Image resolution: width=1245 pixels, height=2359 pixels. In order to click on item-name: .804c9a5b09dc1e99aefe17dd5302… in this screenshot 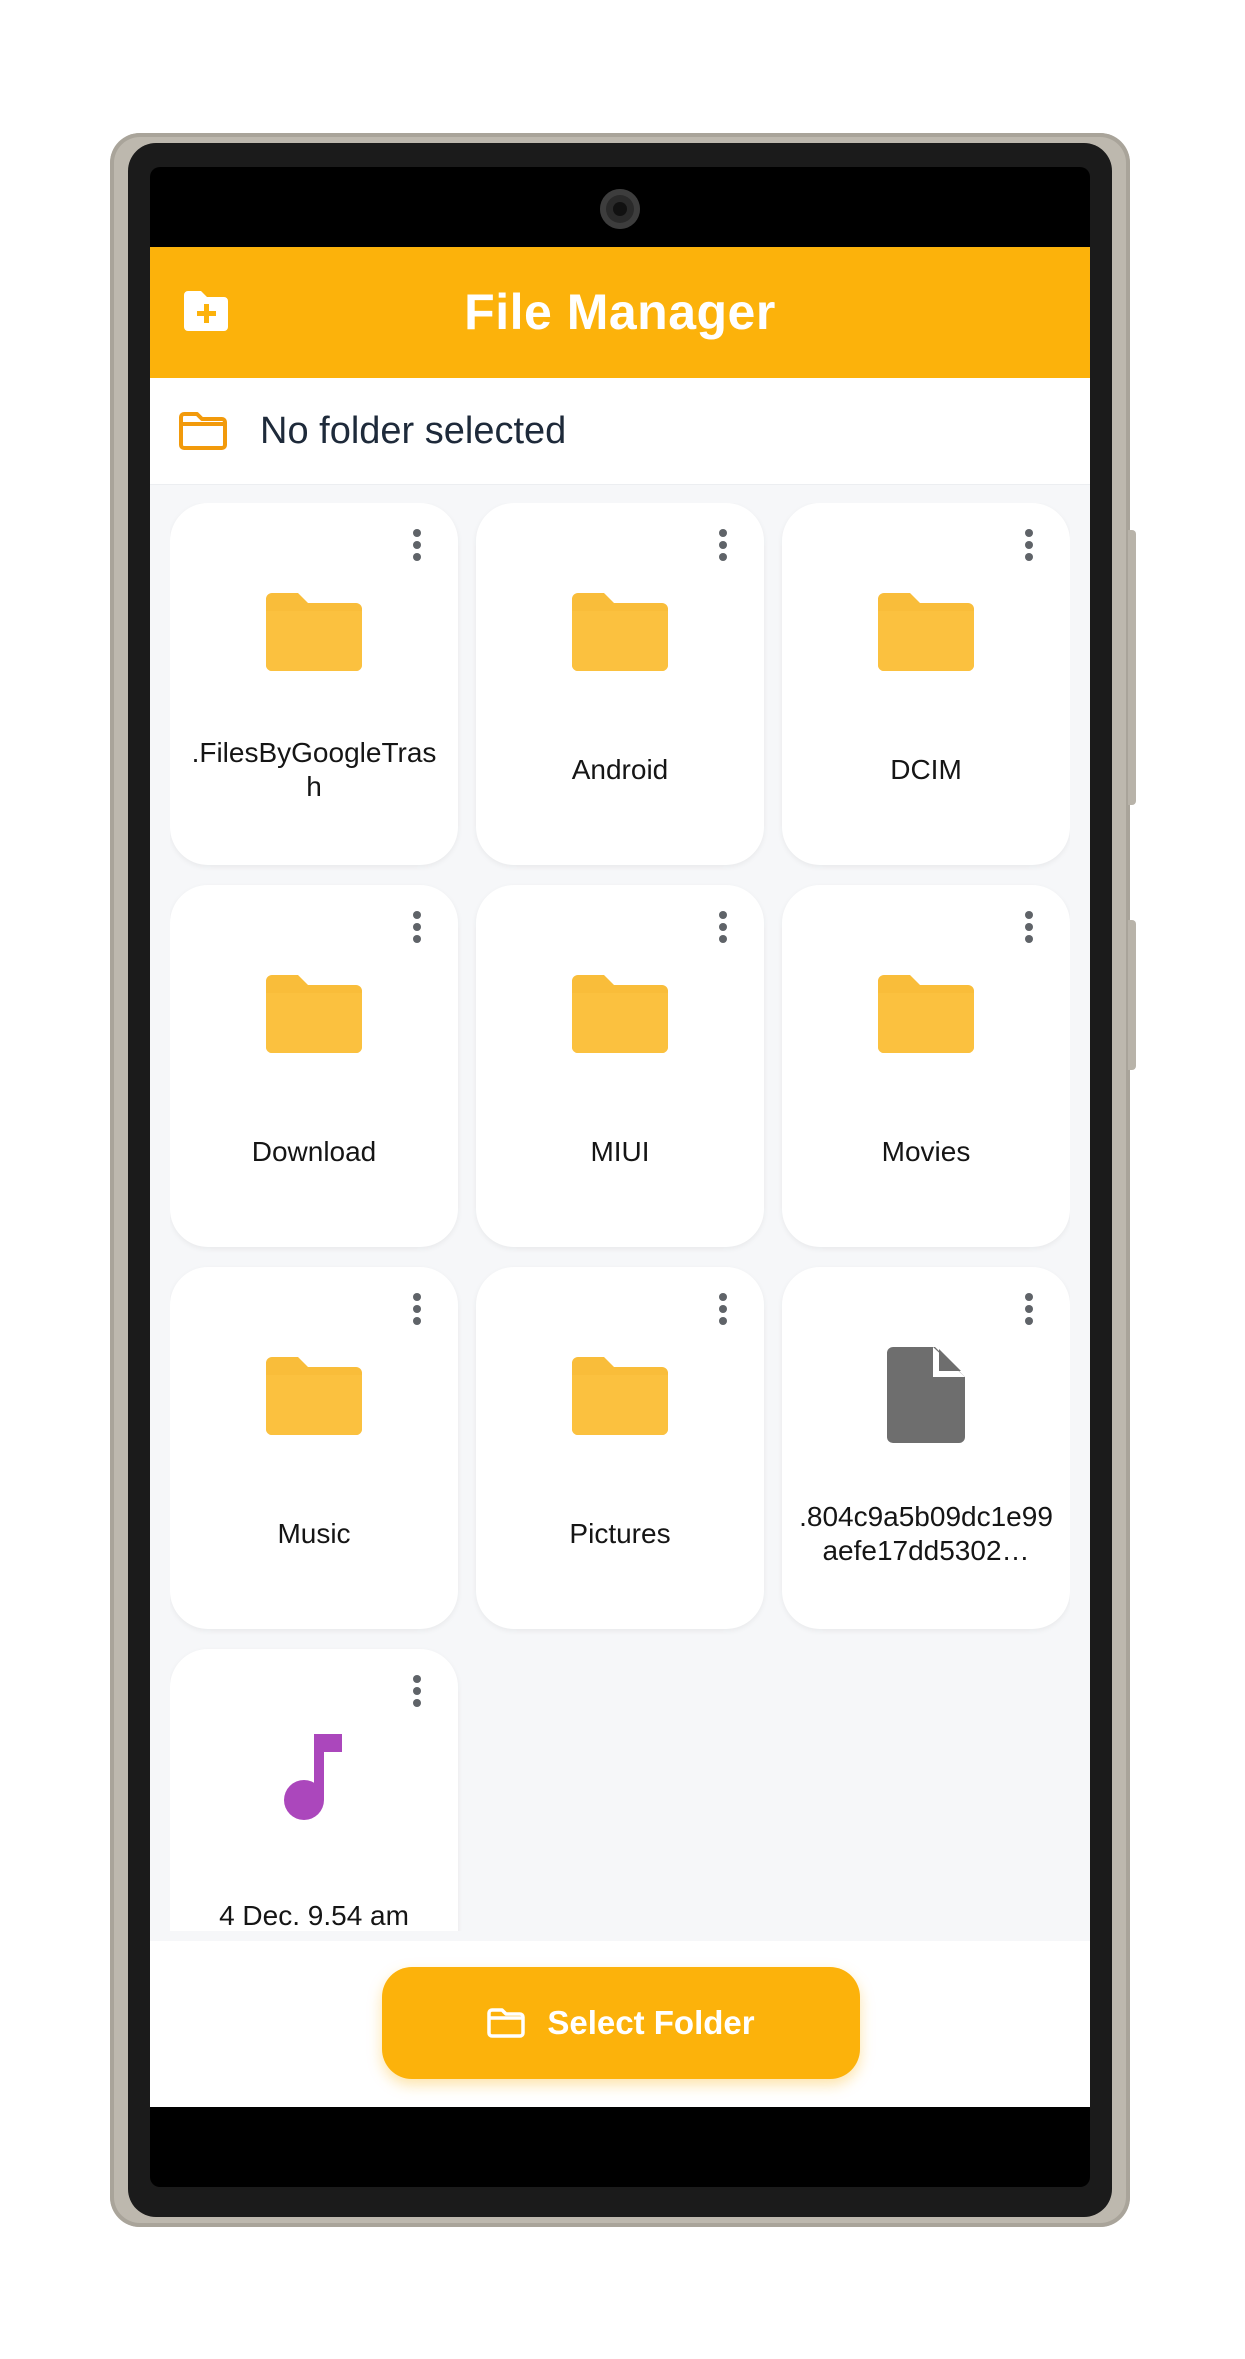, I will do `click(926, 1533)`.